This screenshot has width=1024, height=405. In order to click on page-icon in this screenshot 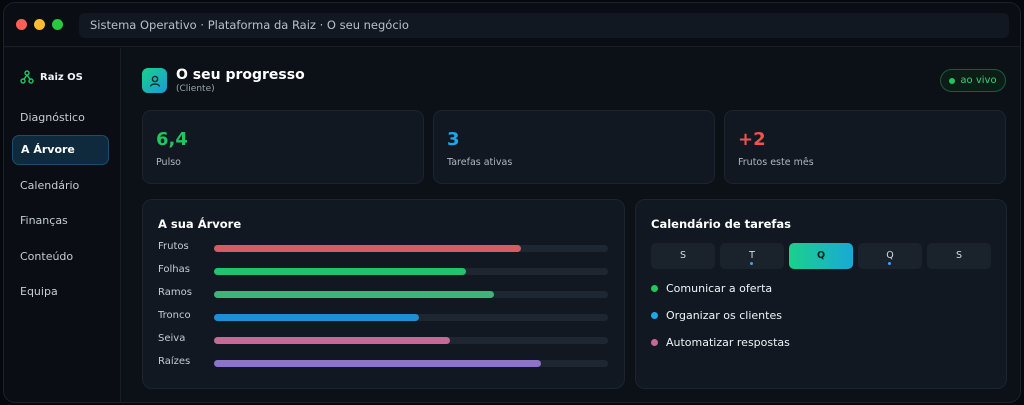, I will do `click(154, 80)`.